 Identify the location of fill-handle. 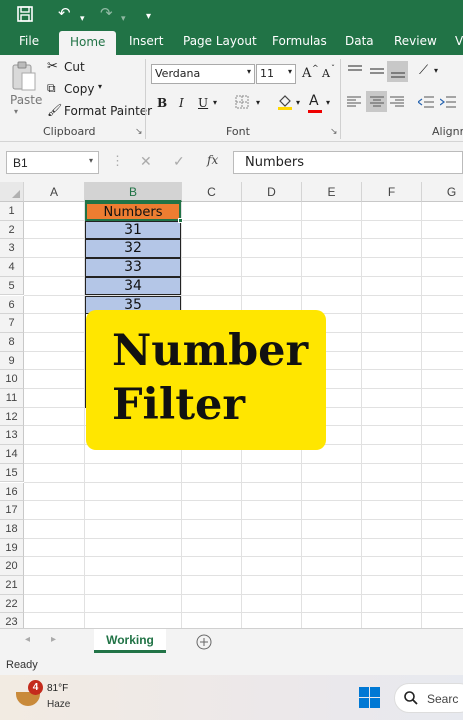
(180, 220).